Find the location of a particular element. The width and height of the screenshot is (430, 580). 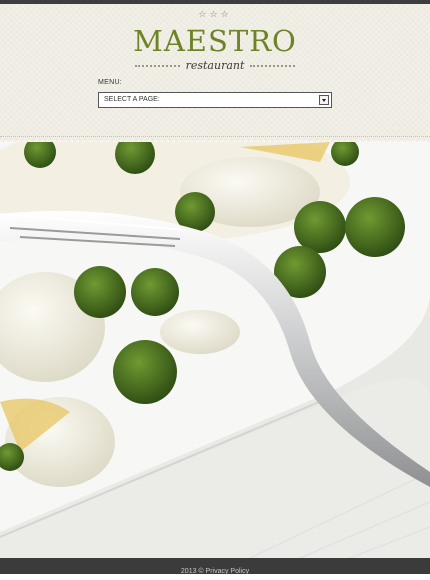

logo-subtitle: restaurant is located at coordinates (215, 65).